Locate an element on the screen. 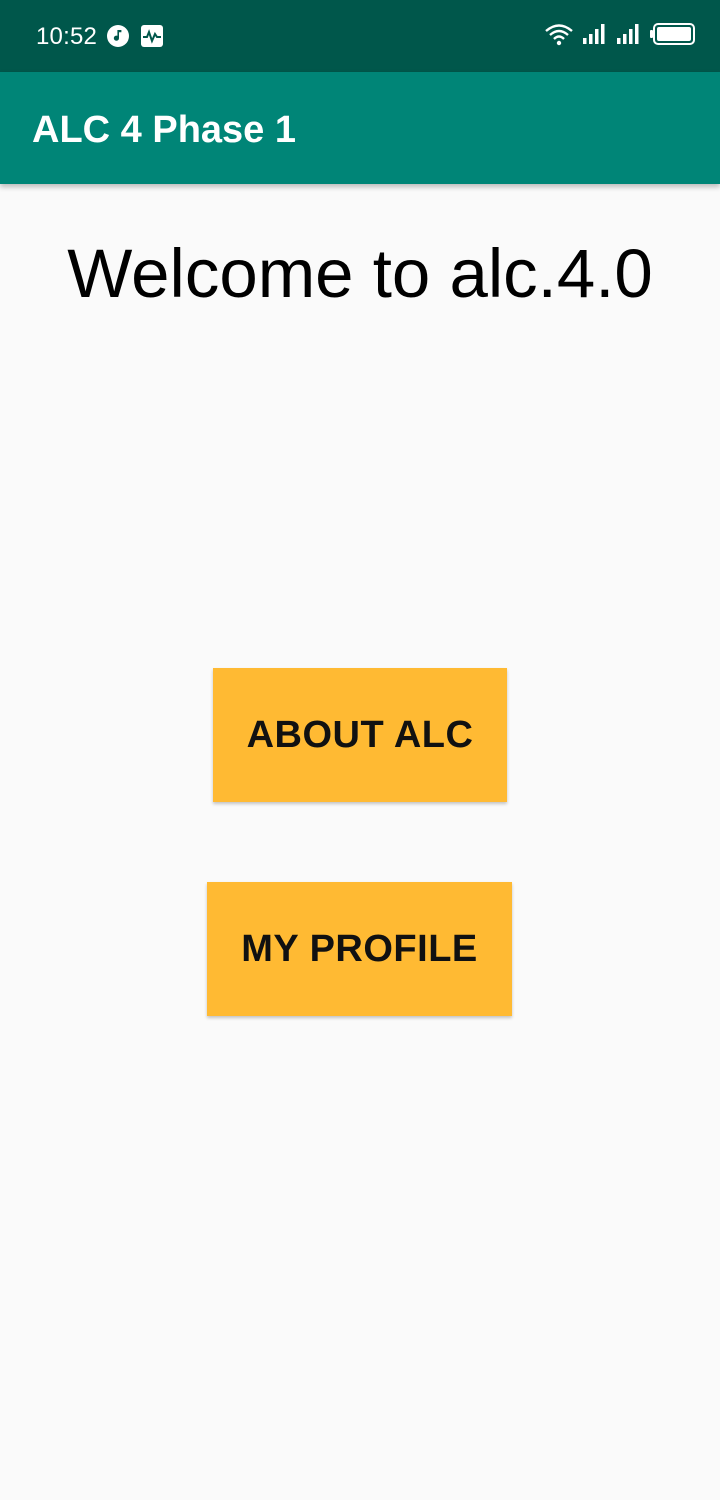  wifi-icon is located at coordinates (559, 35).